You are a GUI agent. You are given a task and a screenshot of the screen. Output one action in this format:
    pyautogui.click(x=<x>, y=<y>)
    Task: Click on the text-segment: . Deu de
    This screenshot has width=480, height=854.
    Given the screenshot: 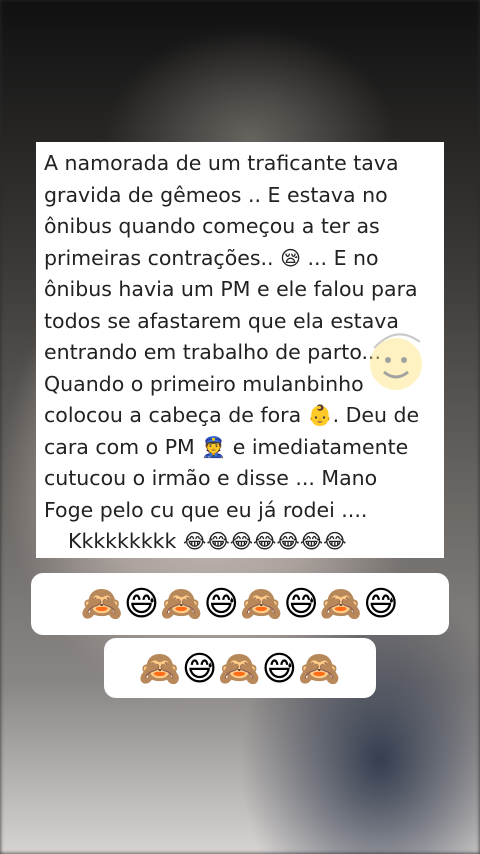 What is the action you would take?
    pyautogui.click(x=376, y=415)
    